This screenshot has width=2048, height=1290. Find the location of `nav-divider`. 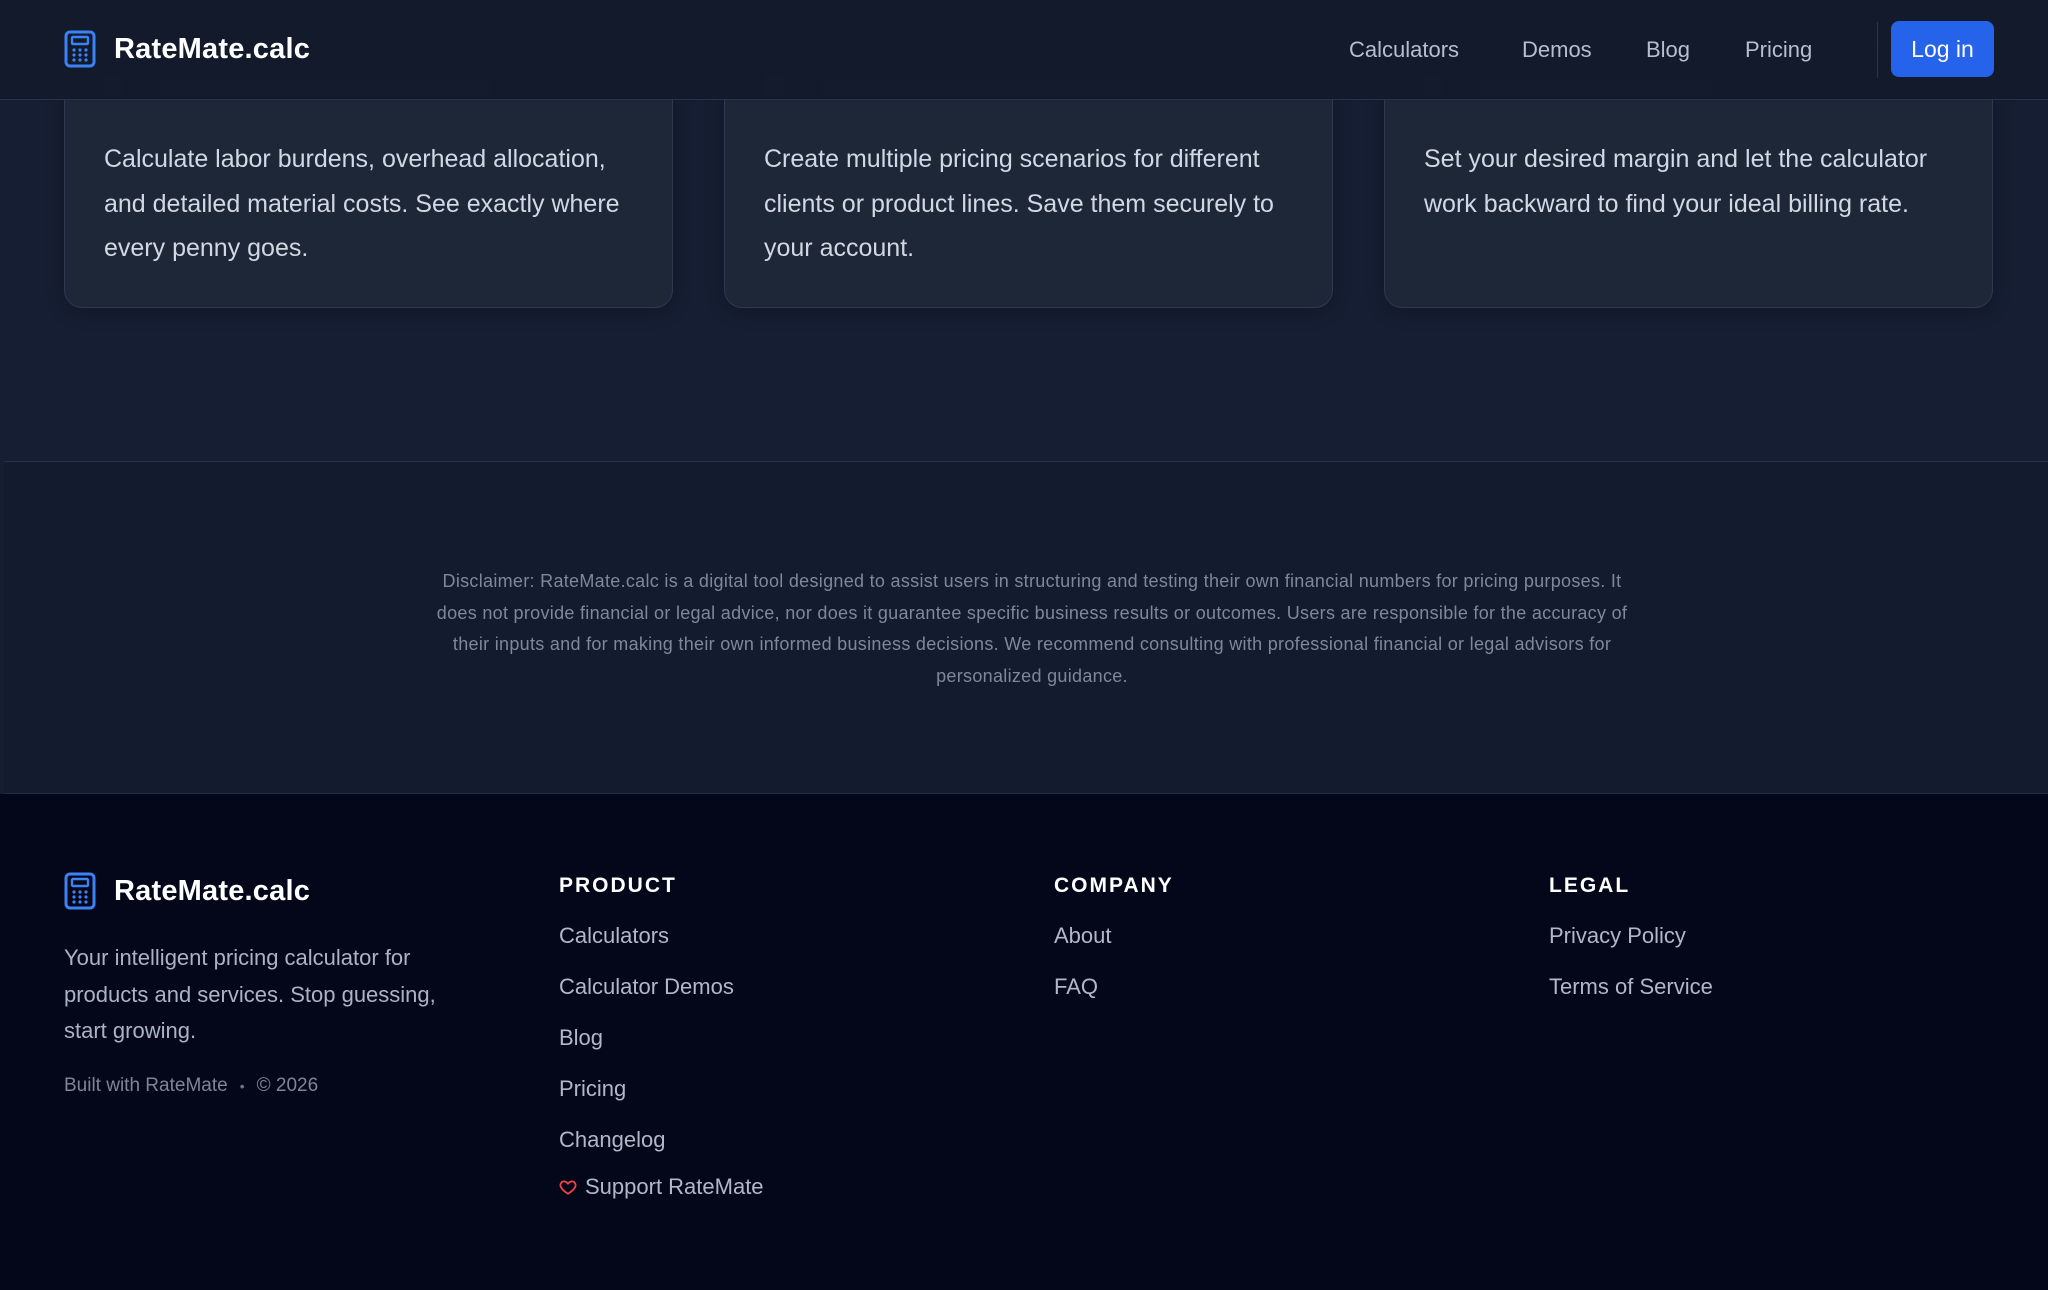

nav-divider is located at coordinates (1877, 50).